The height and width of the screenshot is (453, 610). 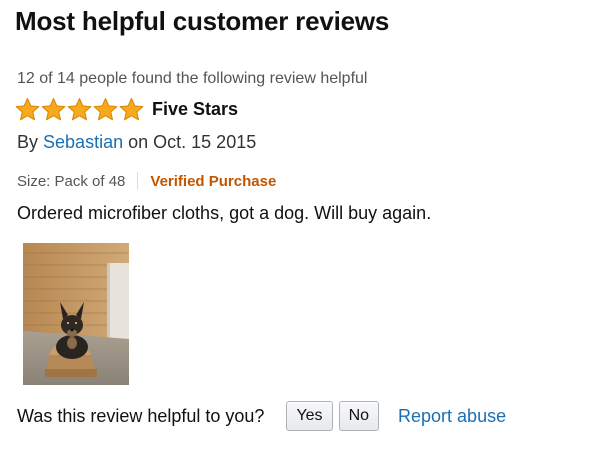 I want to click on star-rating, so click(x=79, y=109).